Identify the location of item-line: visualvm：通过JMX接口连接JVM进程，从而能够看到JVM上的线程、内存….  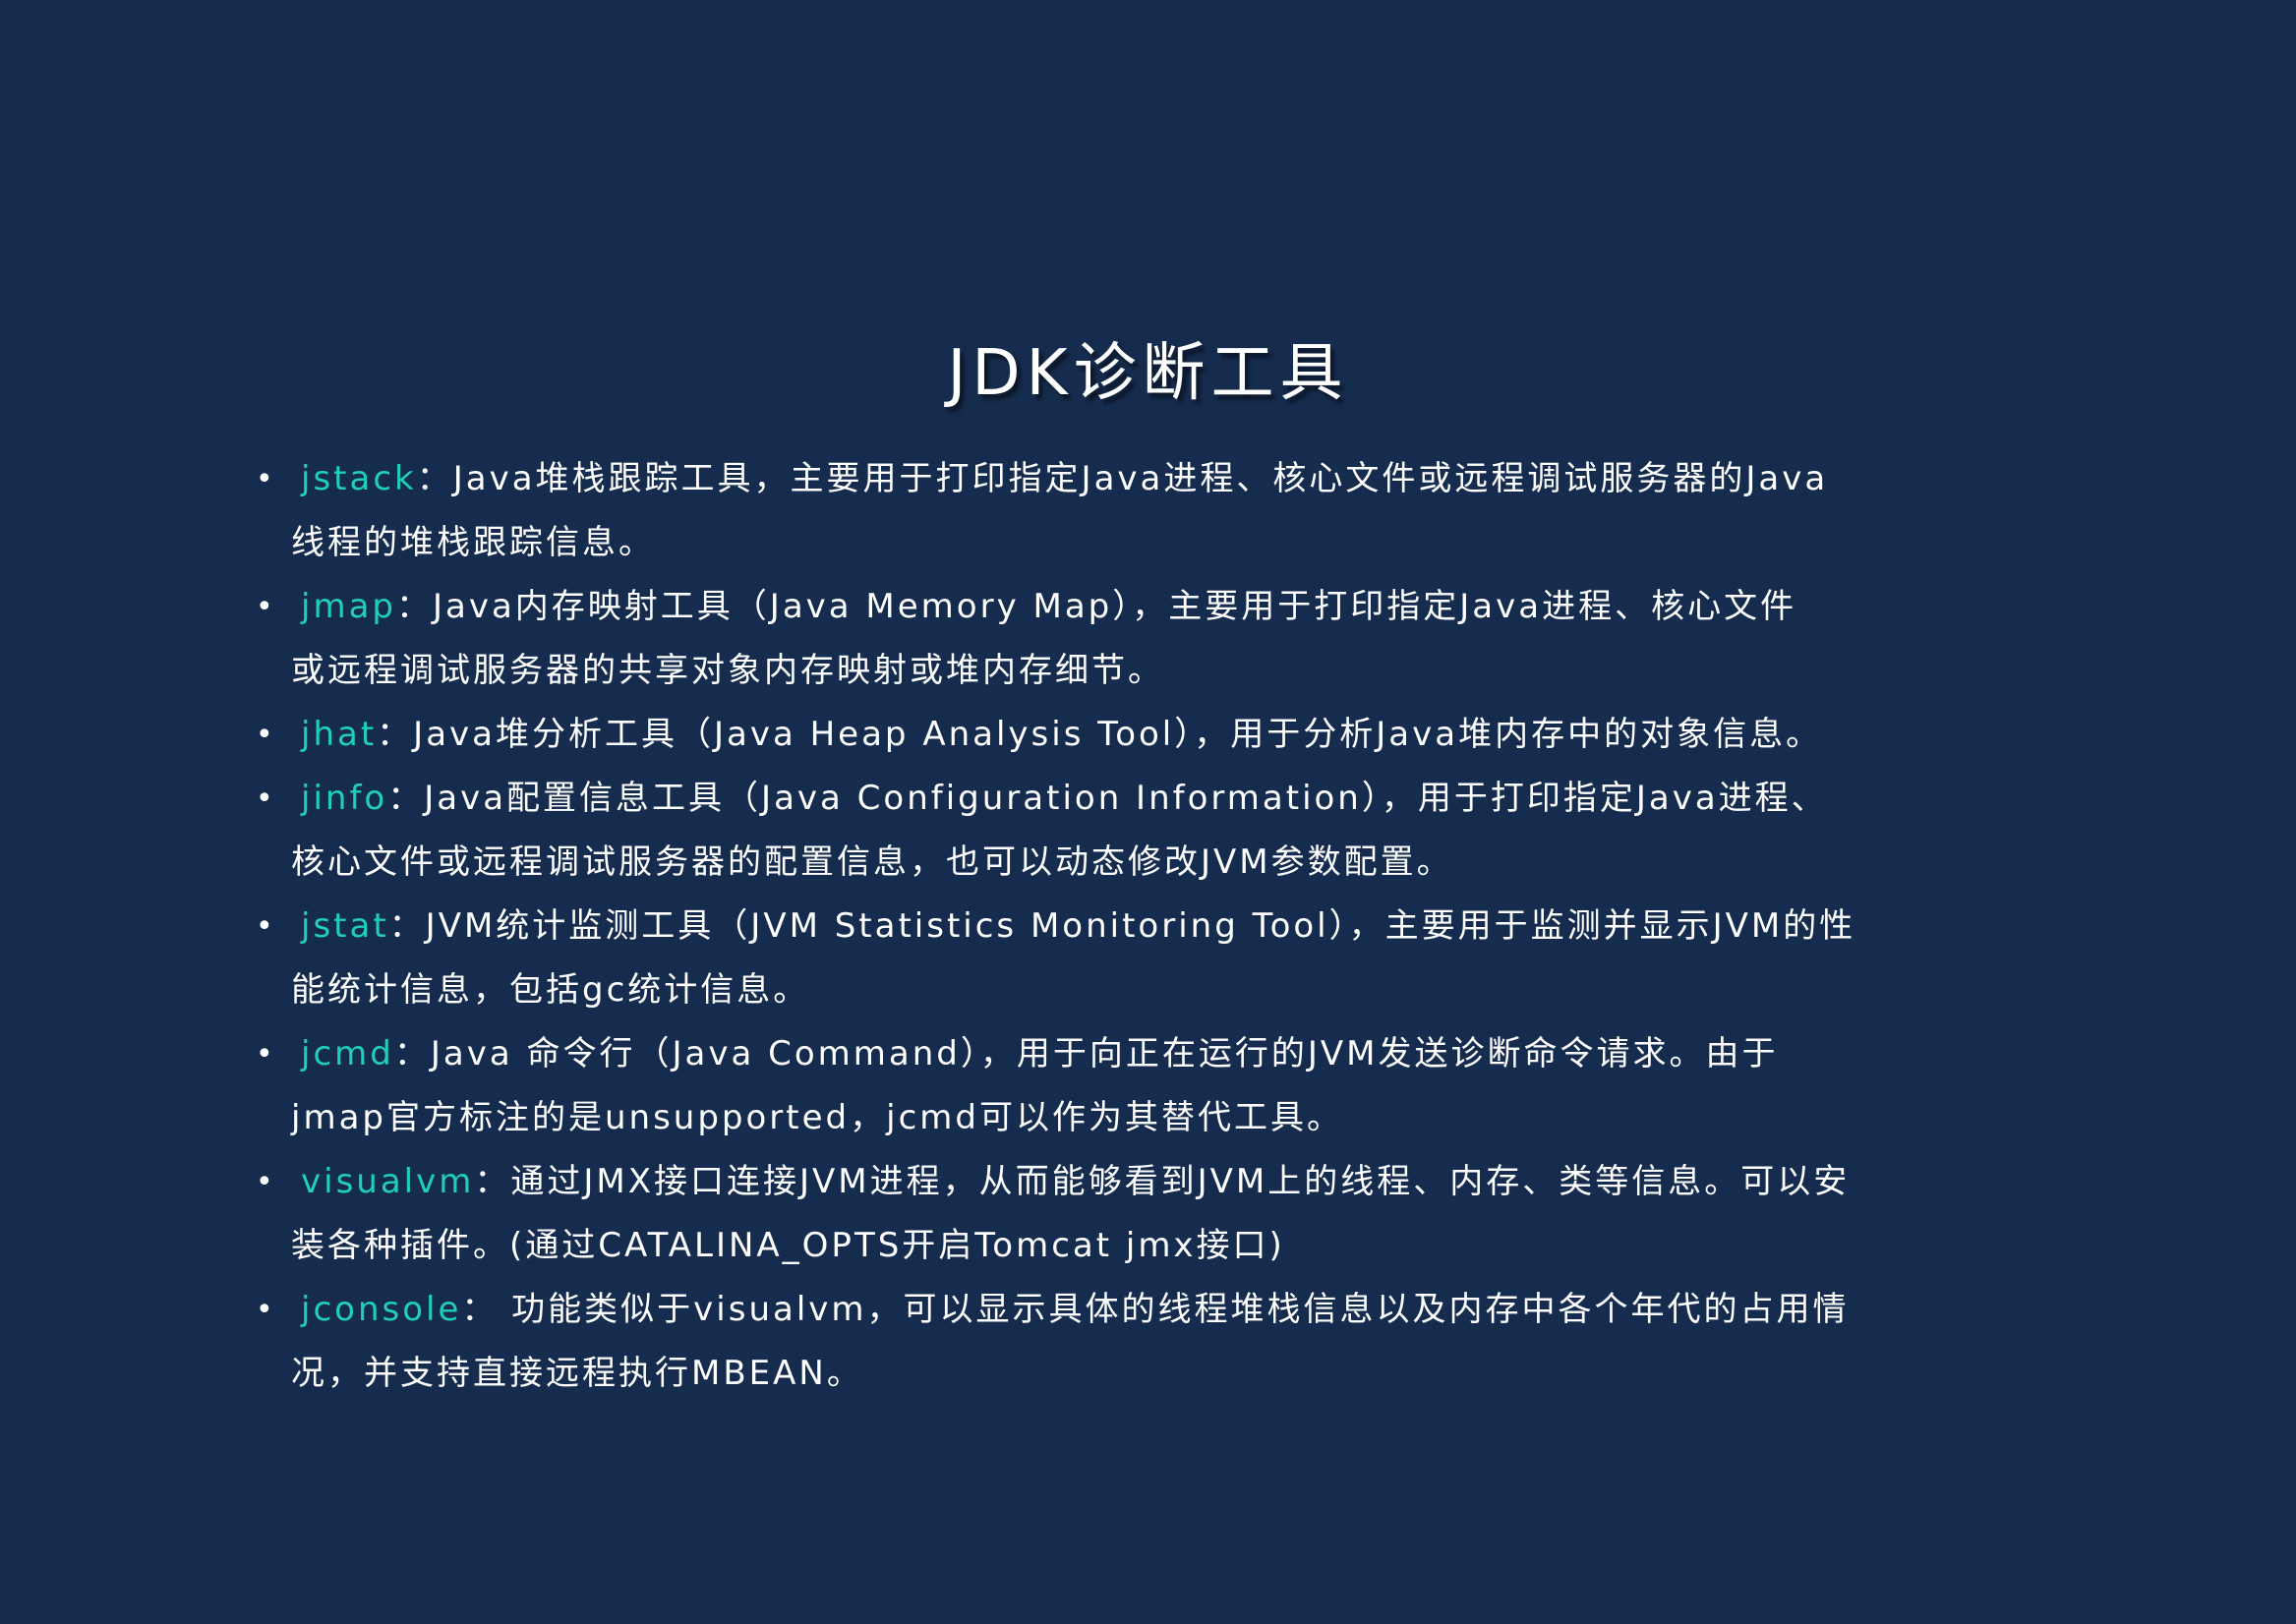
(1188, 1182).